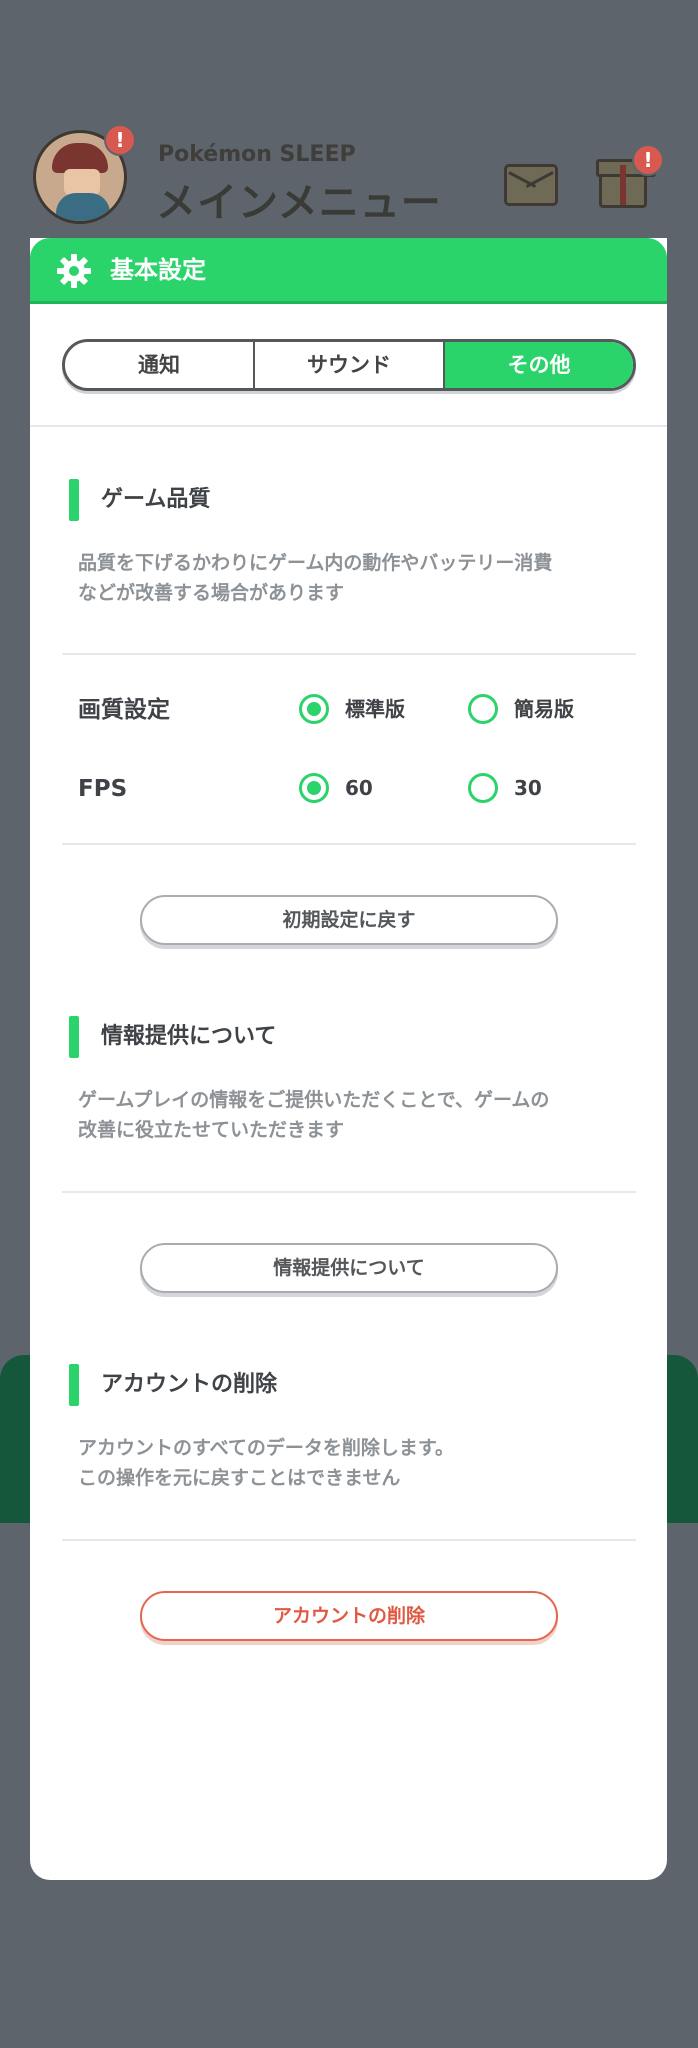  Describe the element at coordinates (544, 709) in the screenshot. I see `radio-label-simple: 簡易版` at that location.